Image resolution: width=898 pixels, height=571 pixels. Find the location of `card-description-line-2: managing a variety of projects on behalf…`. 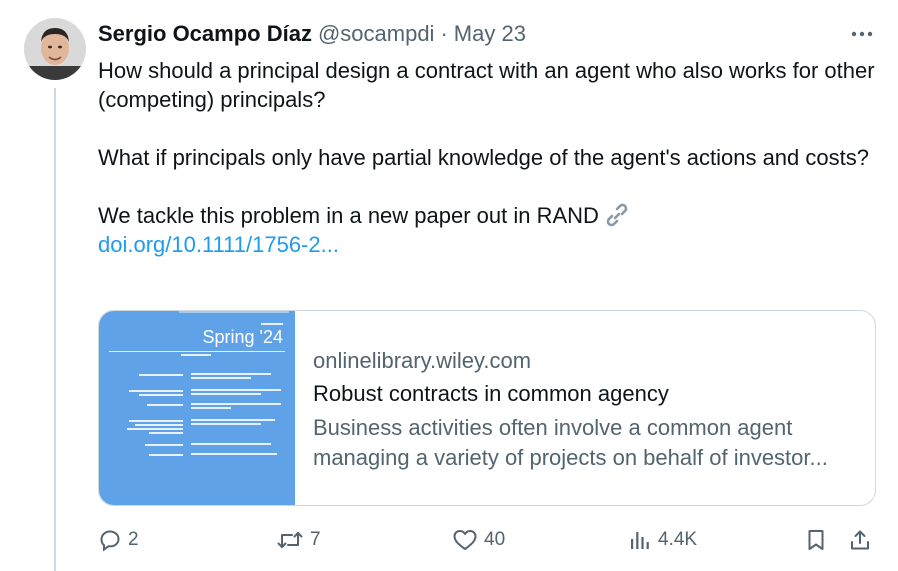

card-description-line-2: managing a variety of projects on behalf… is located at coordinates (570, 457).